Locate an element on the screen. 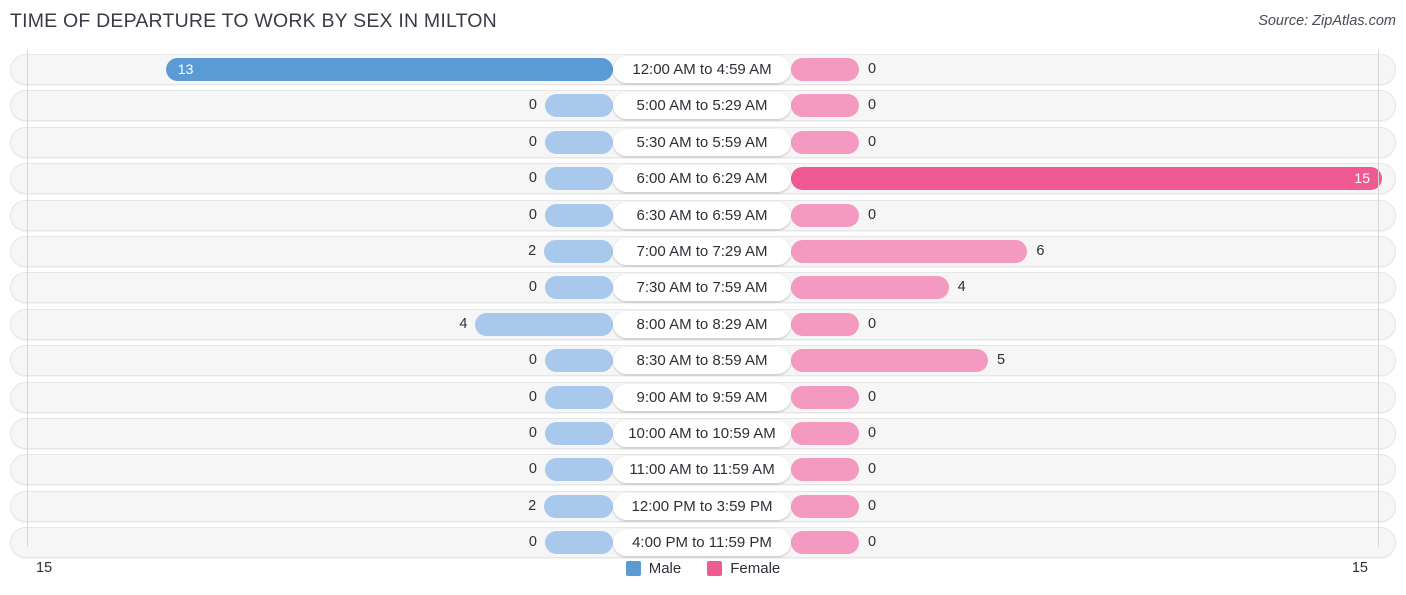 The height and width of the screenshot is (595, 1406). legend-item-male: Male is located at coordinates (653, 568).